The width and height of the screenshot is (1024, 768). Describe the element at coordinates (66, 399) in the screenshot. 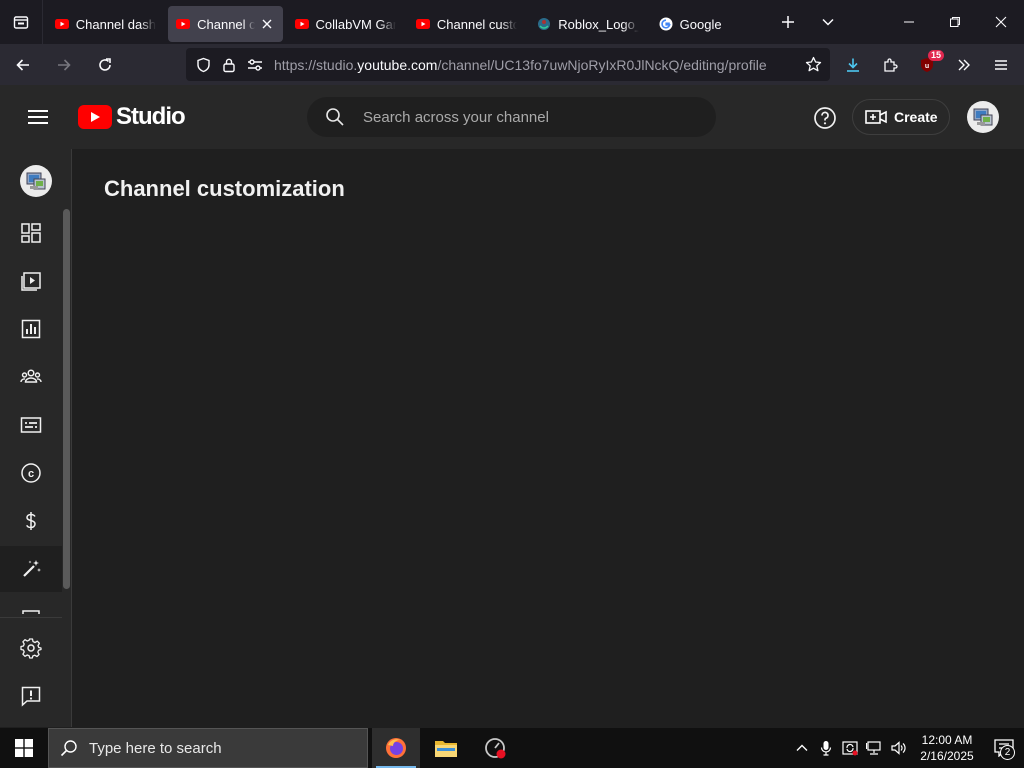

I see `sidebar-scrollbar` at that location.